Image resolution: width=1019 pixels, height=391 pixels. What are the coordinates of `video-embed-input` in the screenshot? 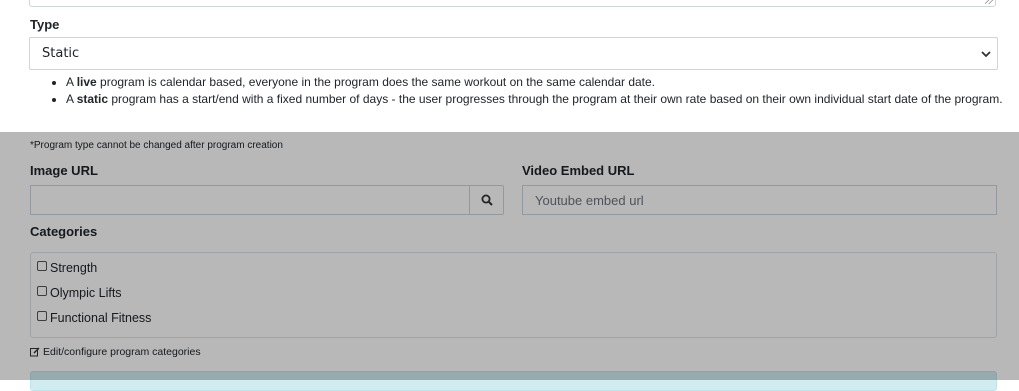 It's located at (759, 200).